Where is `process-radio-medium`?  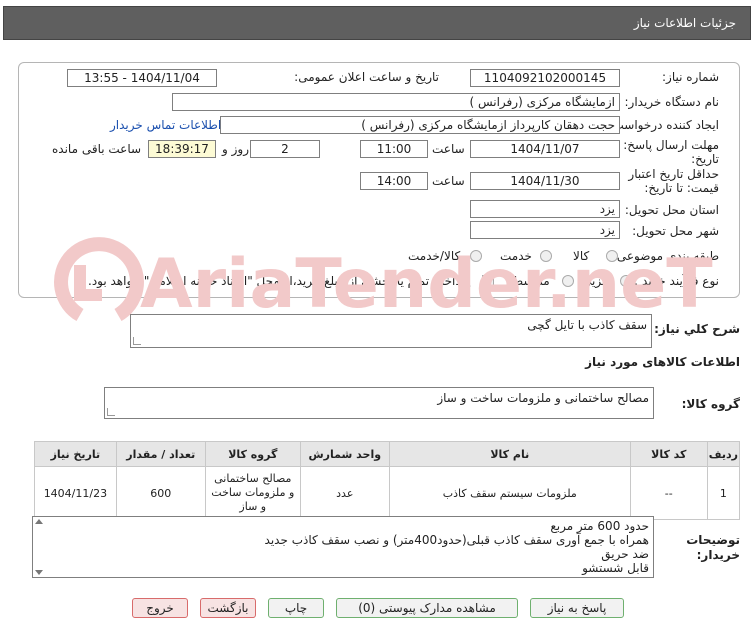
process-radio-medium is located at coordinates (568, 281).